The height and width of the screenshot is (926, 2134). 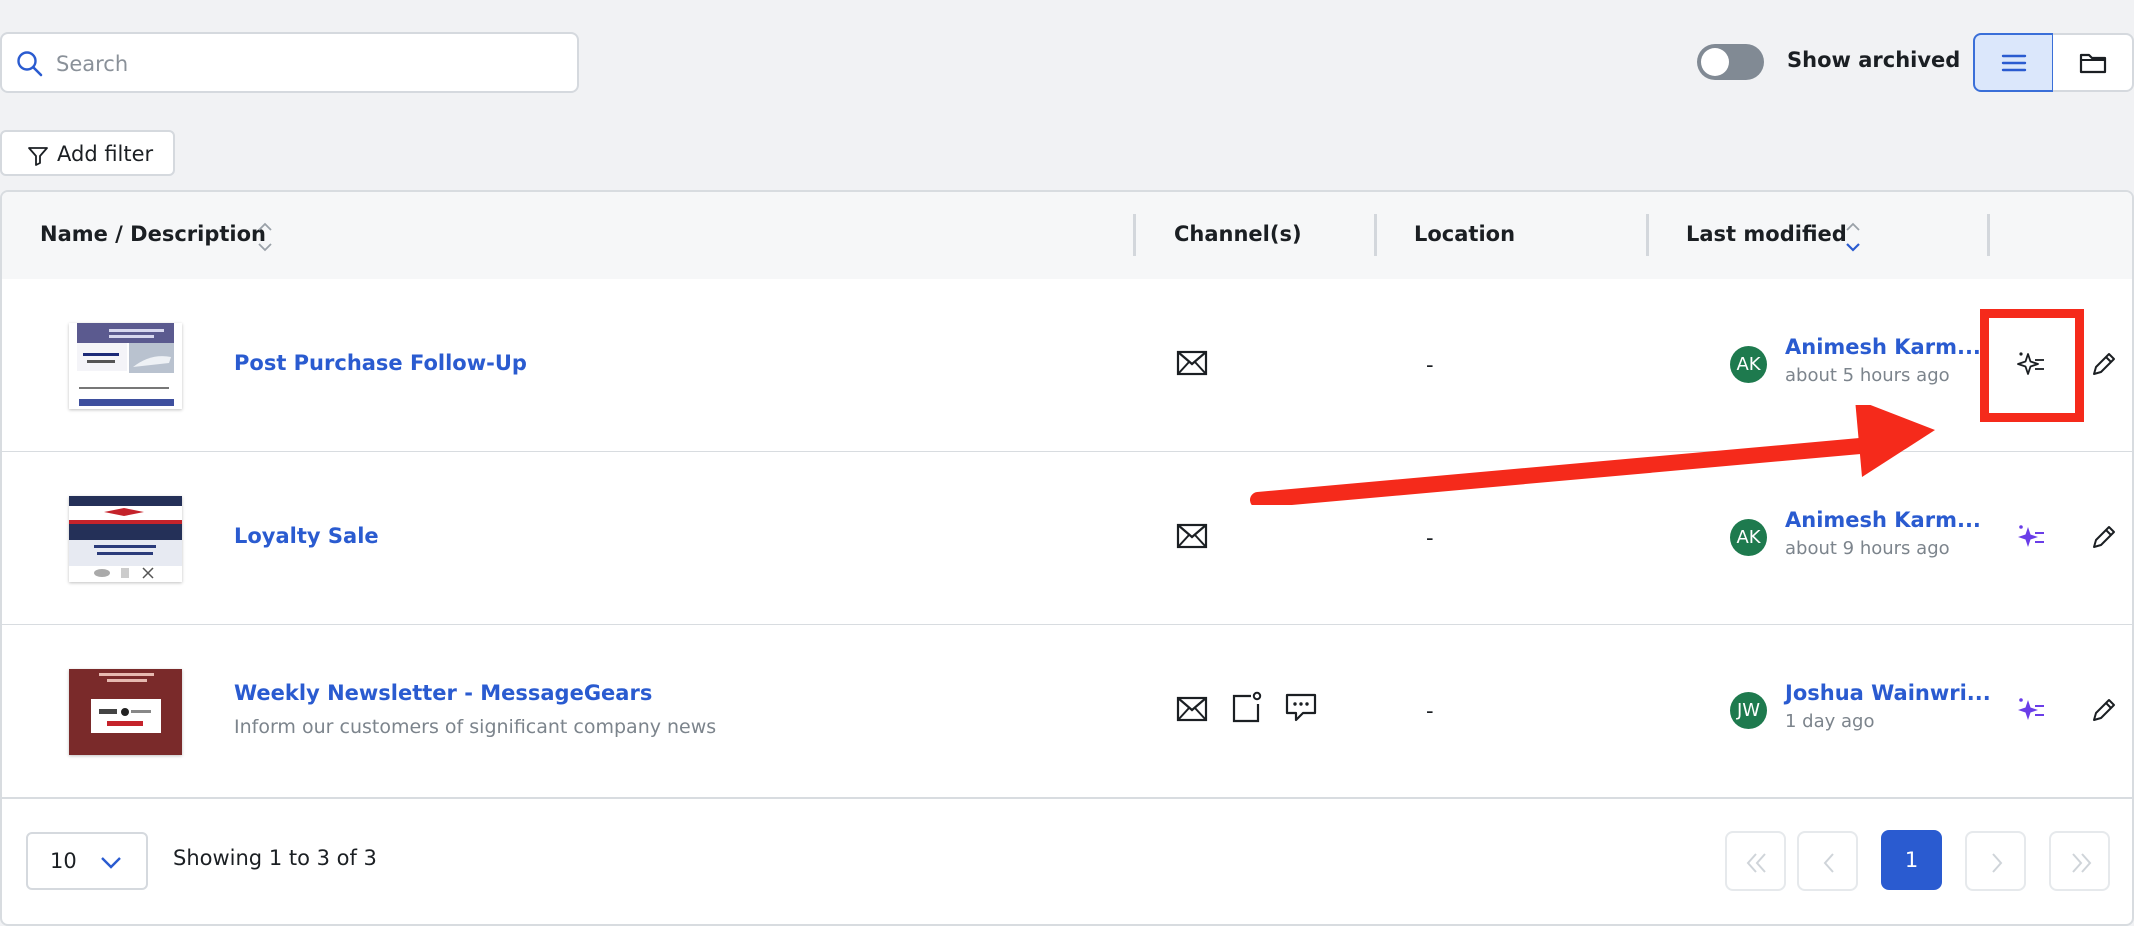 I want to click on list-icon, so click(x=2014, y=63).